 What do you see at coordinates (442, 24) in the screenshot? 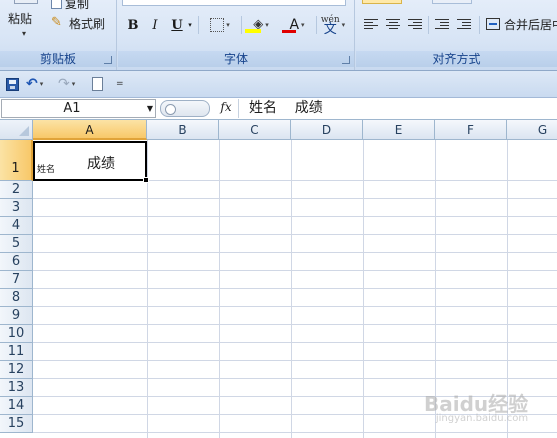
I see `decrease-indent-button` at bounding box center [442, 24].